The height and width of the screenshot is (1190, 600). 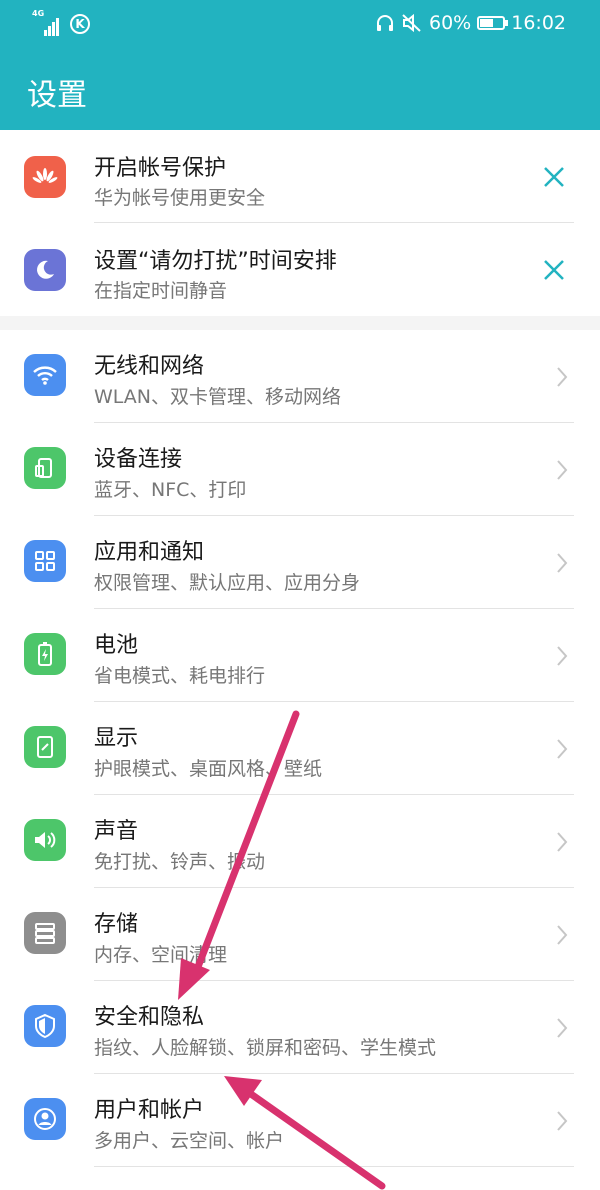 I want to click on user-icon, so click(x=45, y=1119).